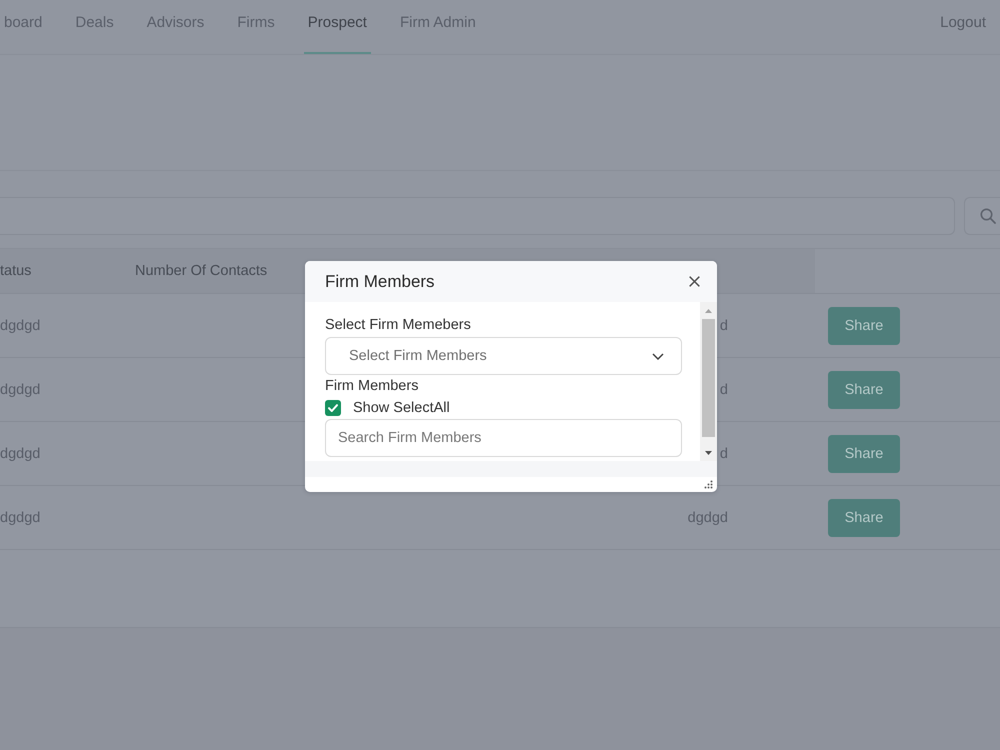 This screenshot has height=750, width=1000. Describe the element at coordinates (708, 452) in the screenshot. I see `scroll-down-arrow-icon` at that location.